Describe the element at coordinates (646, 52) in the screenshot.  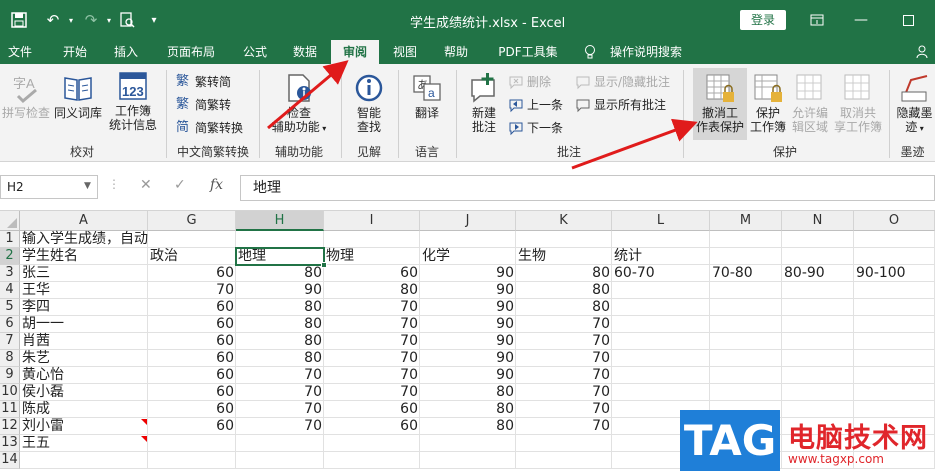
I see `tell-me-search: 操作说明搜索` at that location.